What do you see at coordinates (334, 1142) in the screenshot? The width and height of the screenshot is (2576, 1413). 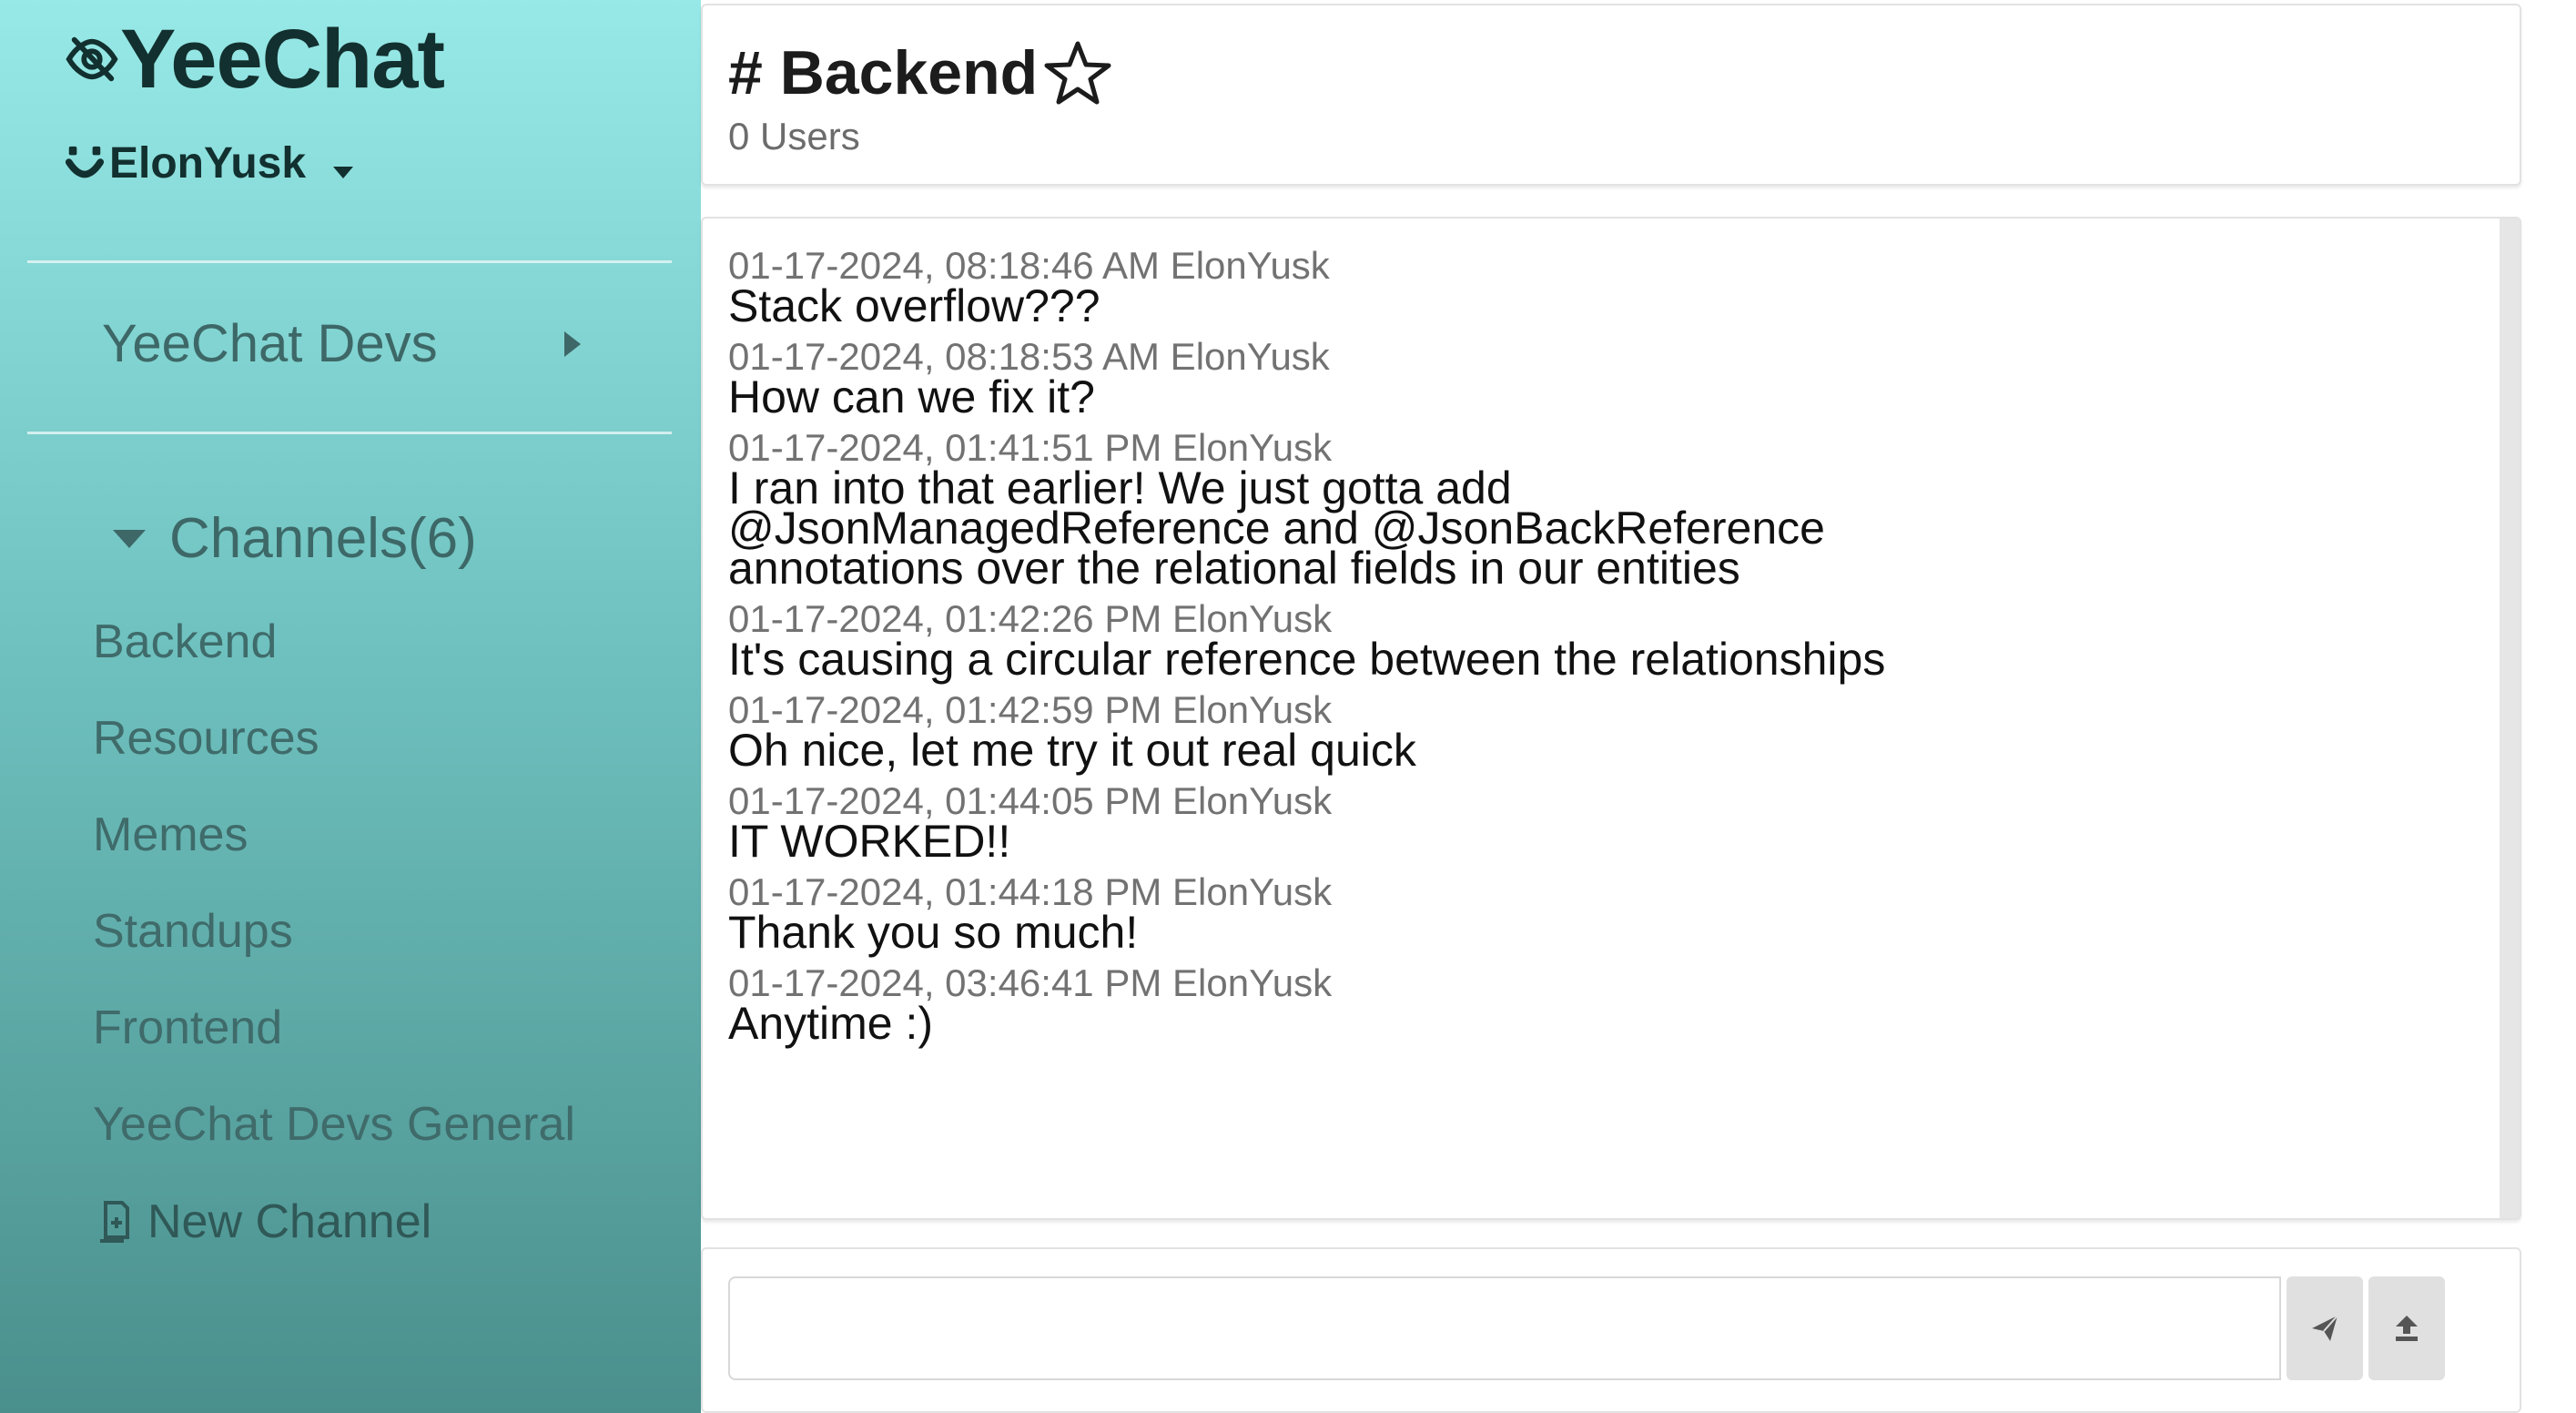 I see `channel-item-yeechat-devs-general: YeeChat Devs General` at bounding box center [334, 1142].